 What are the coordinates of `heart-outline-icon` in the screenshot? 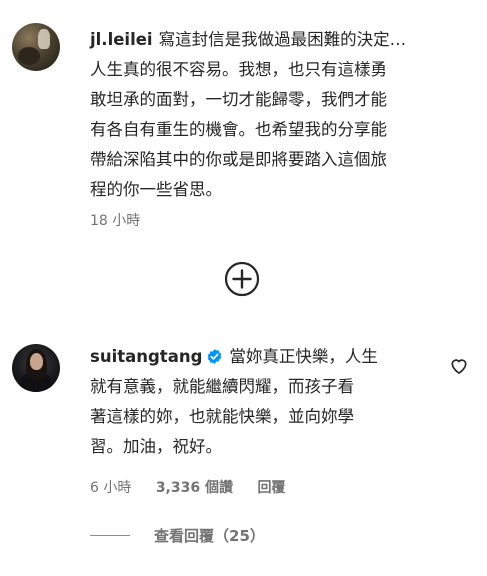 It's located at (459, 366).